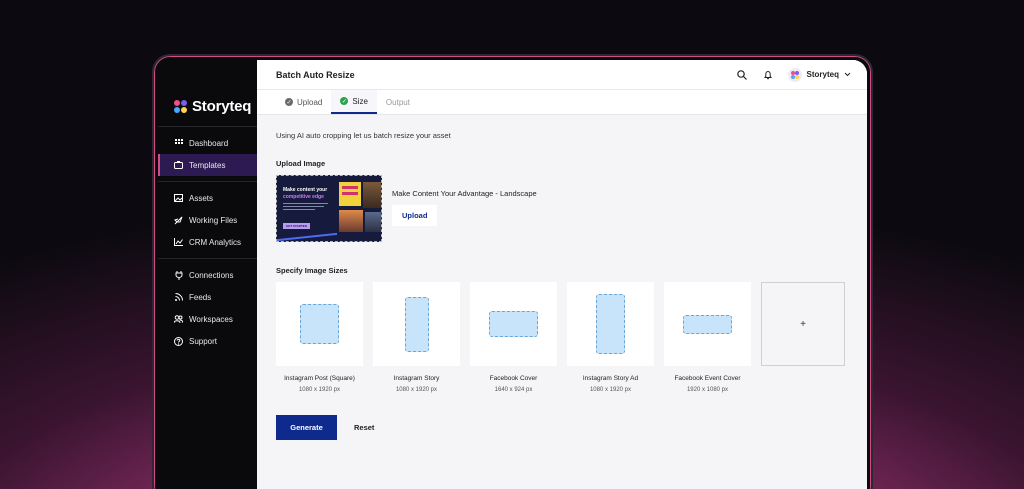 The width and height of the screenshot is (1024, 489). I want to click on sidebar-item-dashboard: Dashboard, so click(207, 143).